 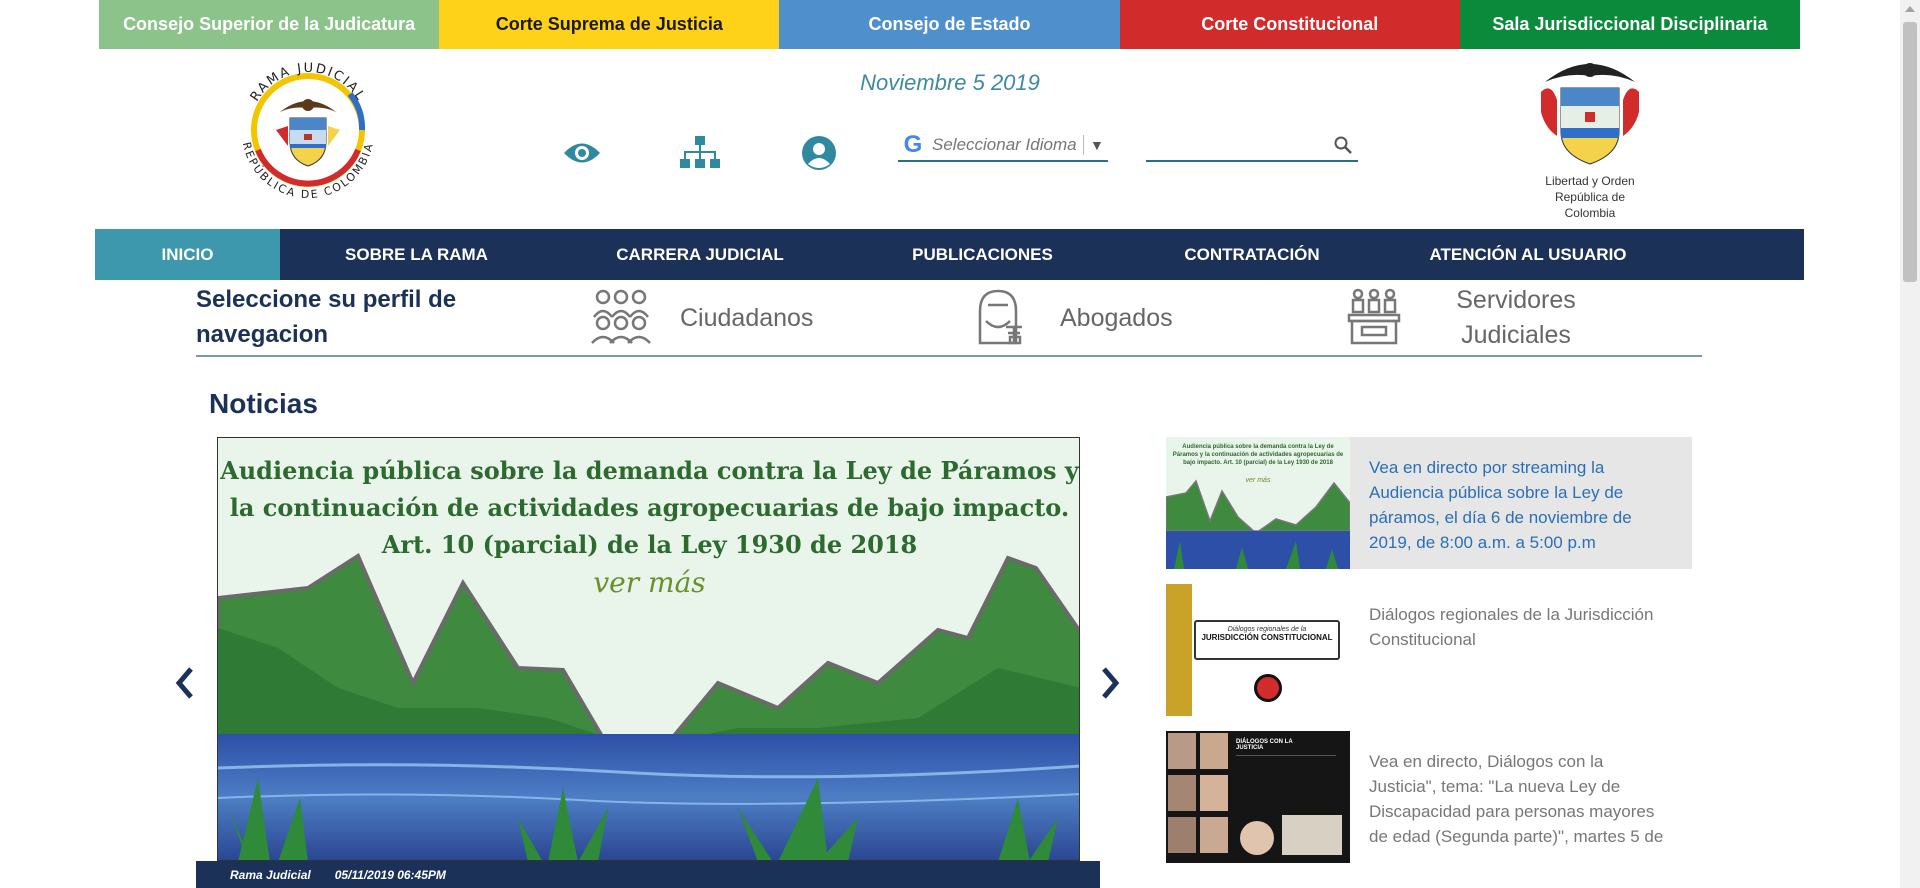 I want to click on nav-item-inicio: INICIO, so click(x=187, y=254).